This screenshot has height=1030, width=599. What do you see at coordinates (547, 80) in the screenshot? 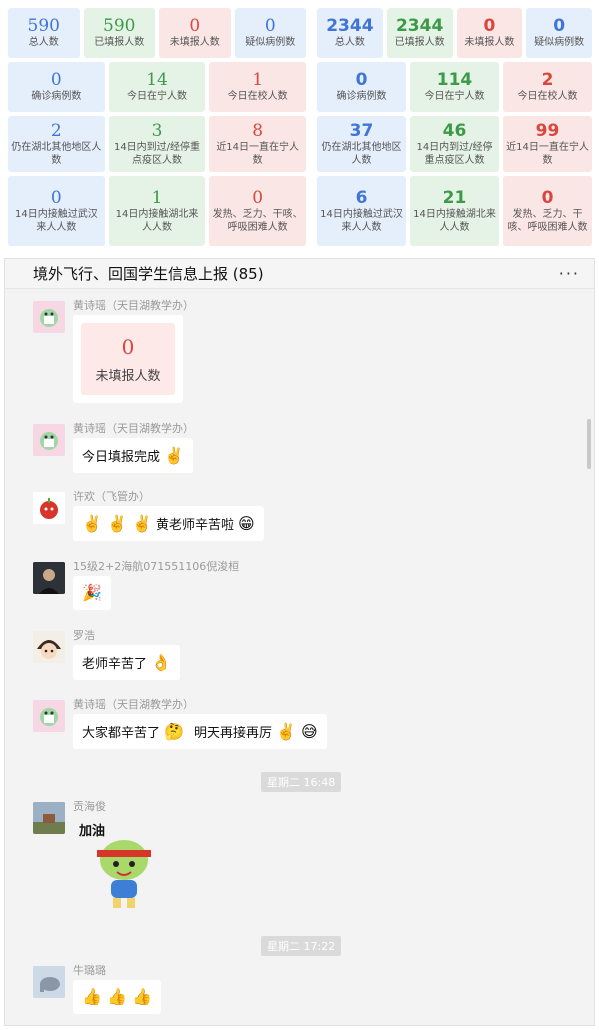
I see `stat-value: 2` at bounding box center [547, 80].